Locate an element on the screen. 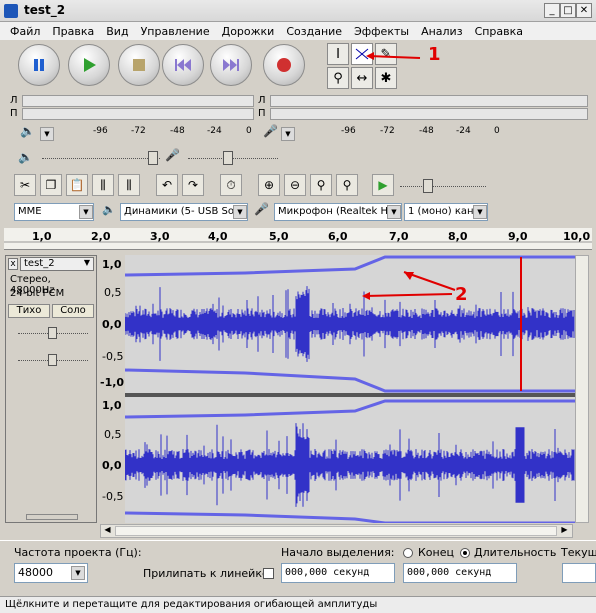  redo-button: ↷ is located at coordinates (193, 185).